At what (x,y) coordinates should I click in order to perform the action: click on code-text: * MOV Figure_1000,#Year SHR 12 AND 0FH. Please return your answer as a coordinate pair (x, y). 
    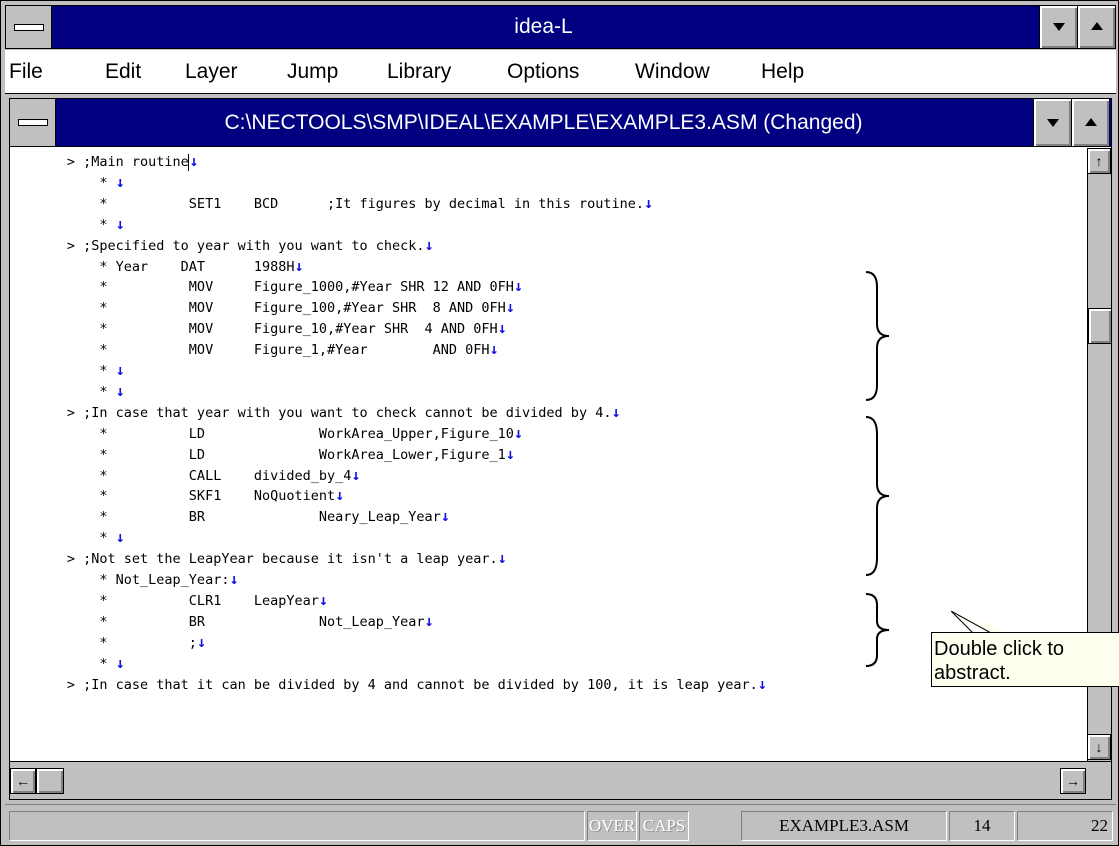
    Looking at the image, I should click on (262, 287).